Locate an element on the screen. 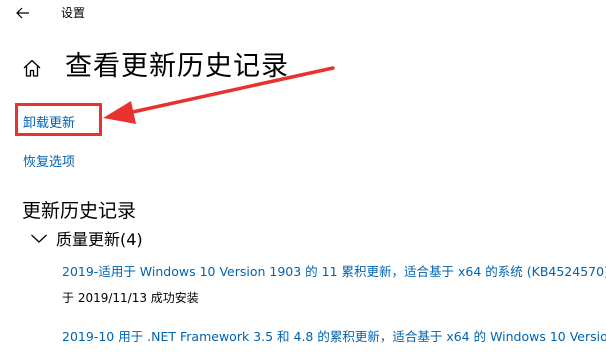 Image resolution: width=606 pixels, height=353 pixels. update-history-heading: 更新历史记录 is located at coordinates (79, 211).